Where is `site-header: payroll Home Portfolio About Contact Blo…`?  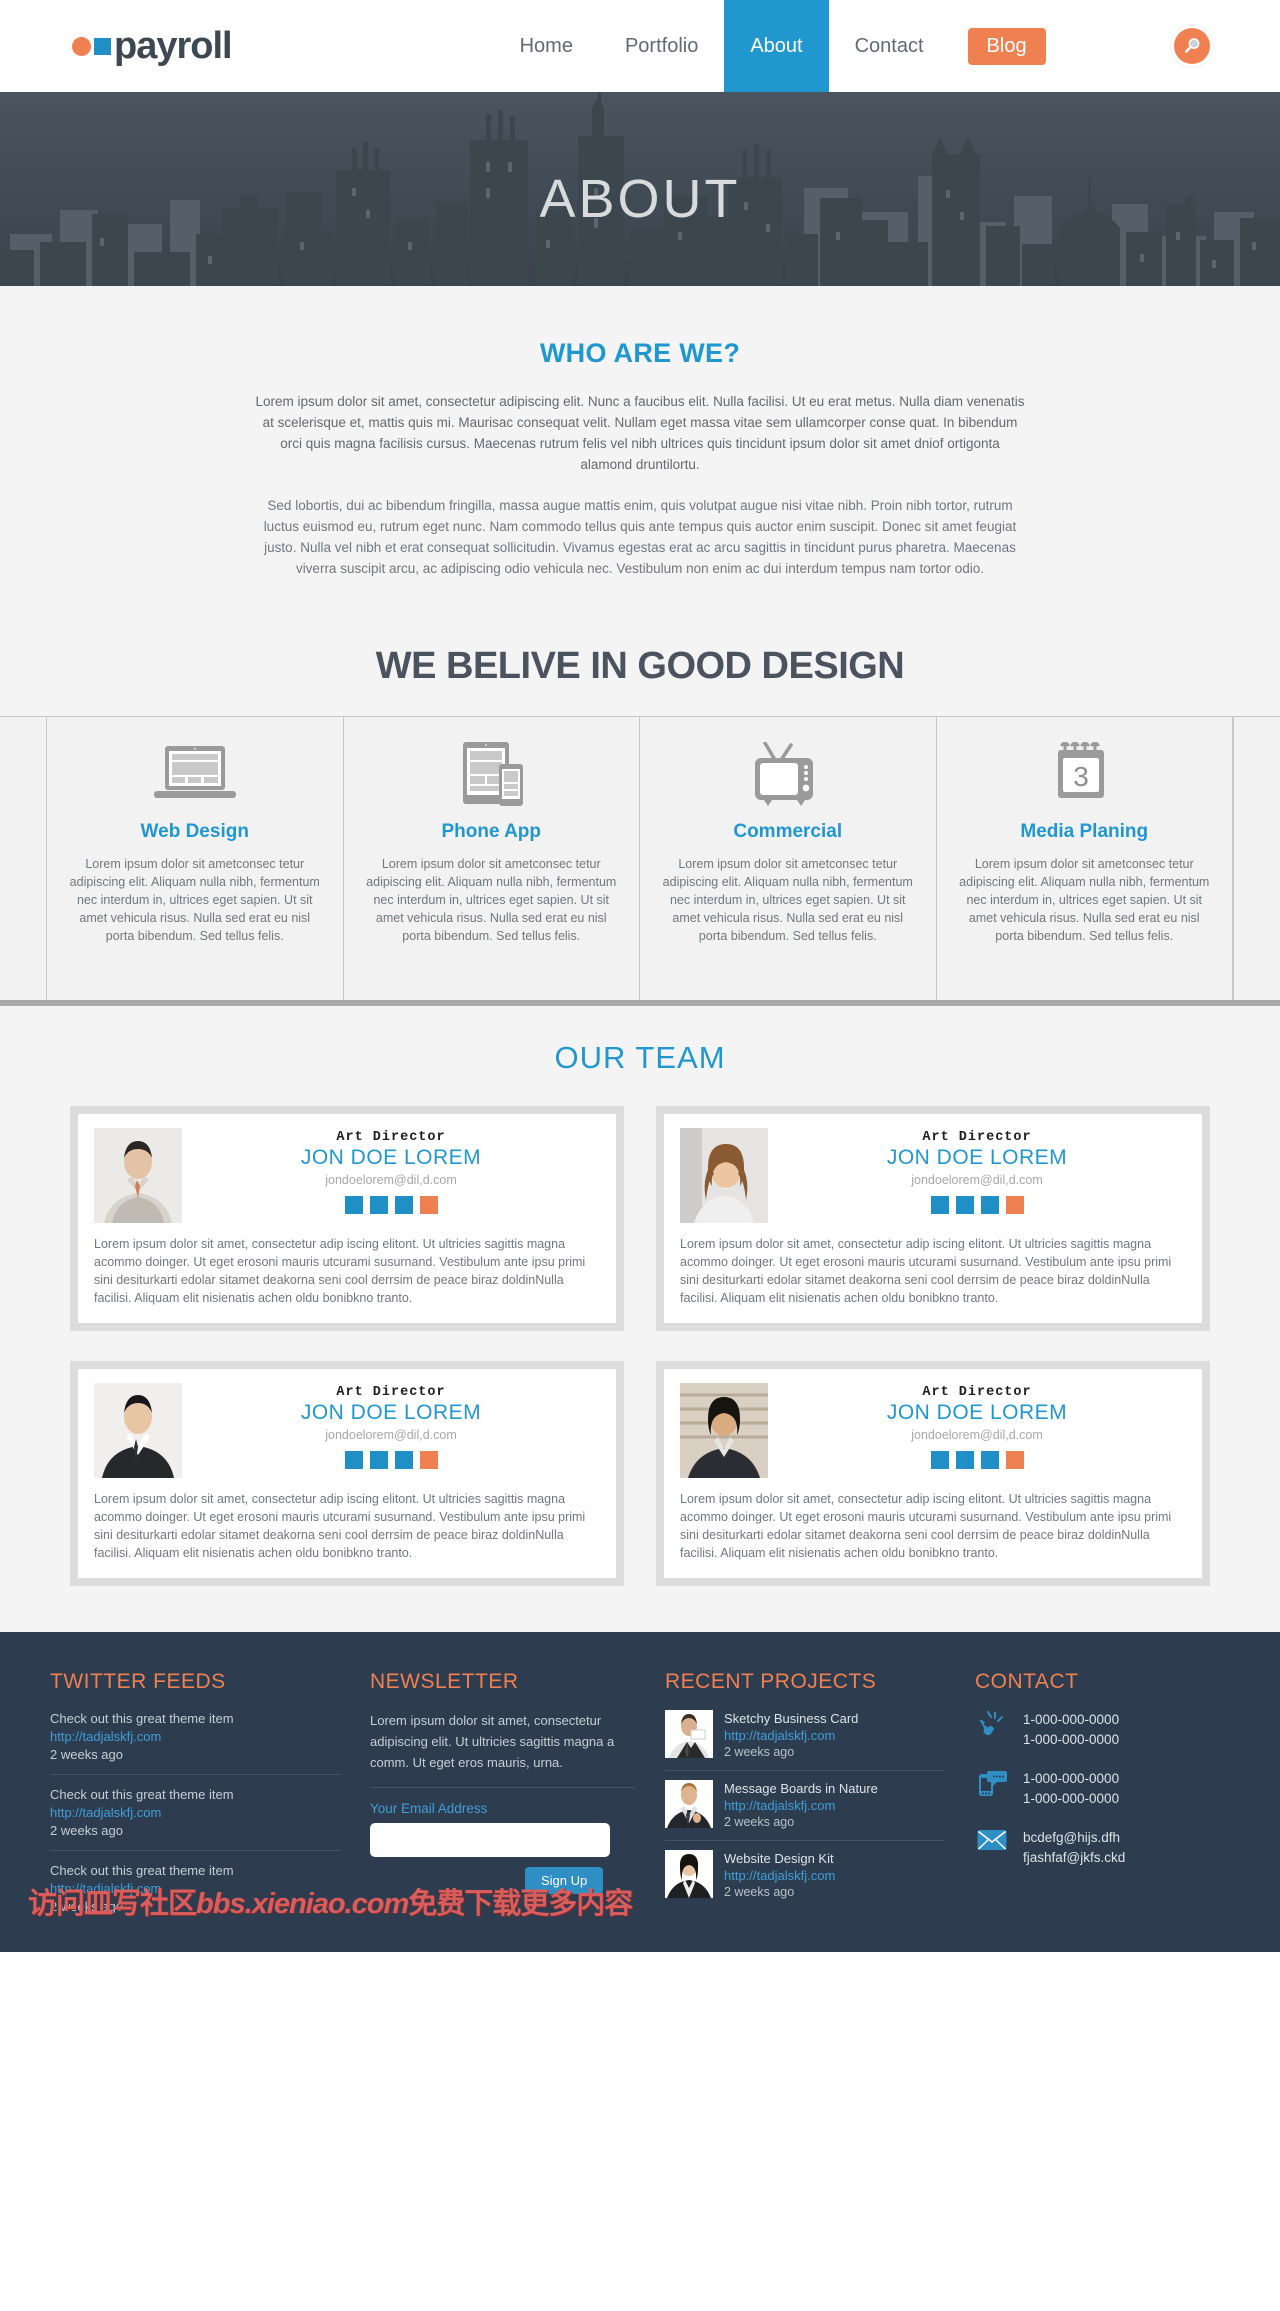
site-header: payroll Home Portfolio About Contact Blo… is located at coordinates (640, 46).